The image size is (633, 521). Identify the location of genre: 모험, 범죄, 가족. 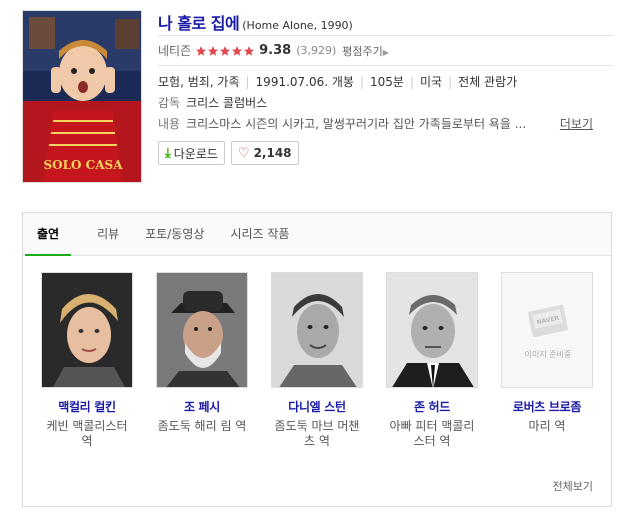
(199, 82).